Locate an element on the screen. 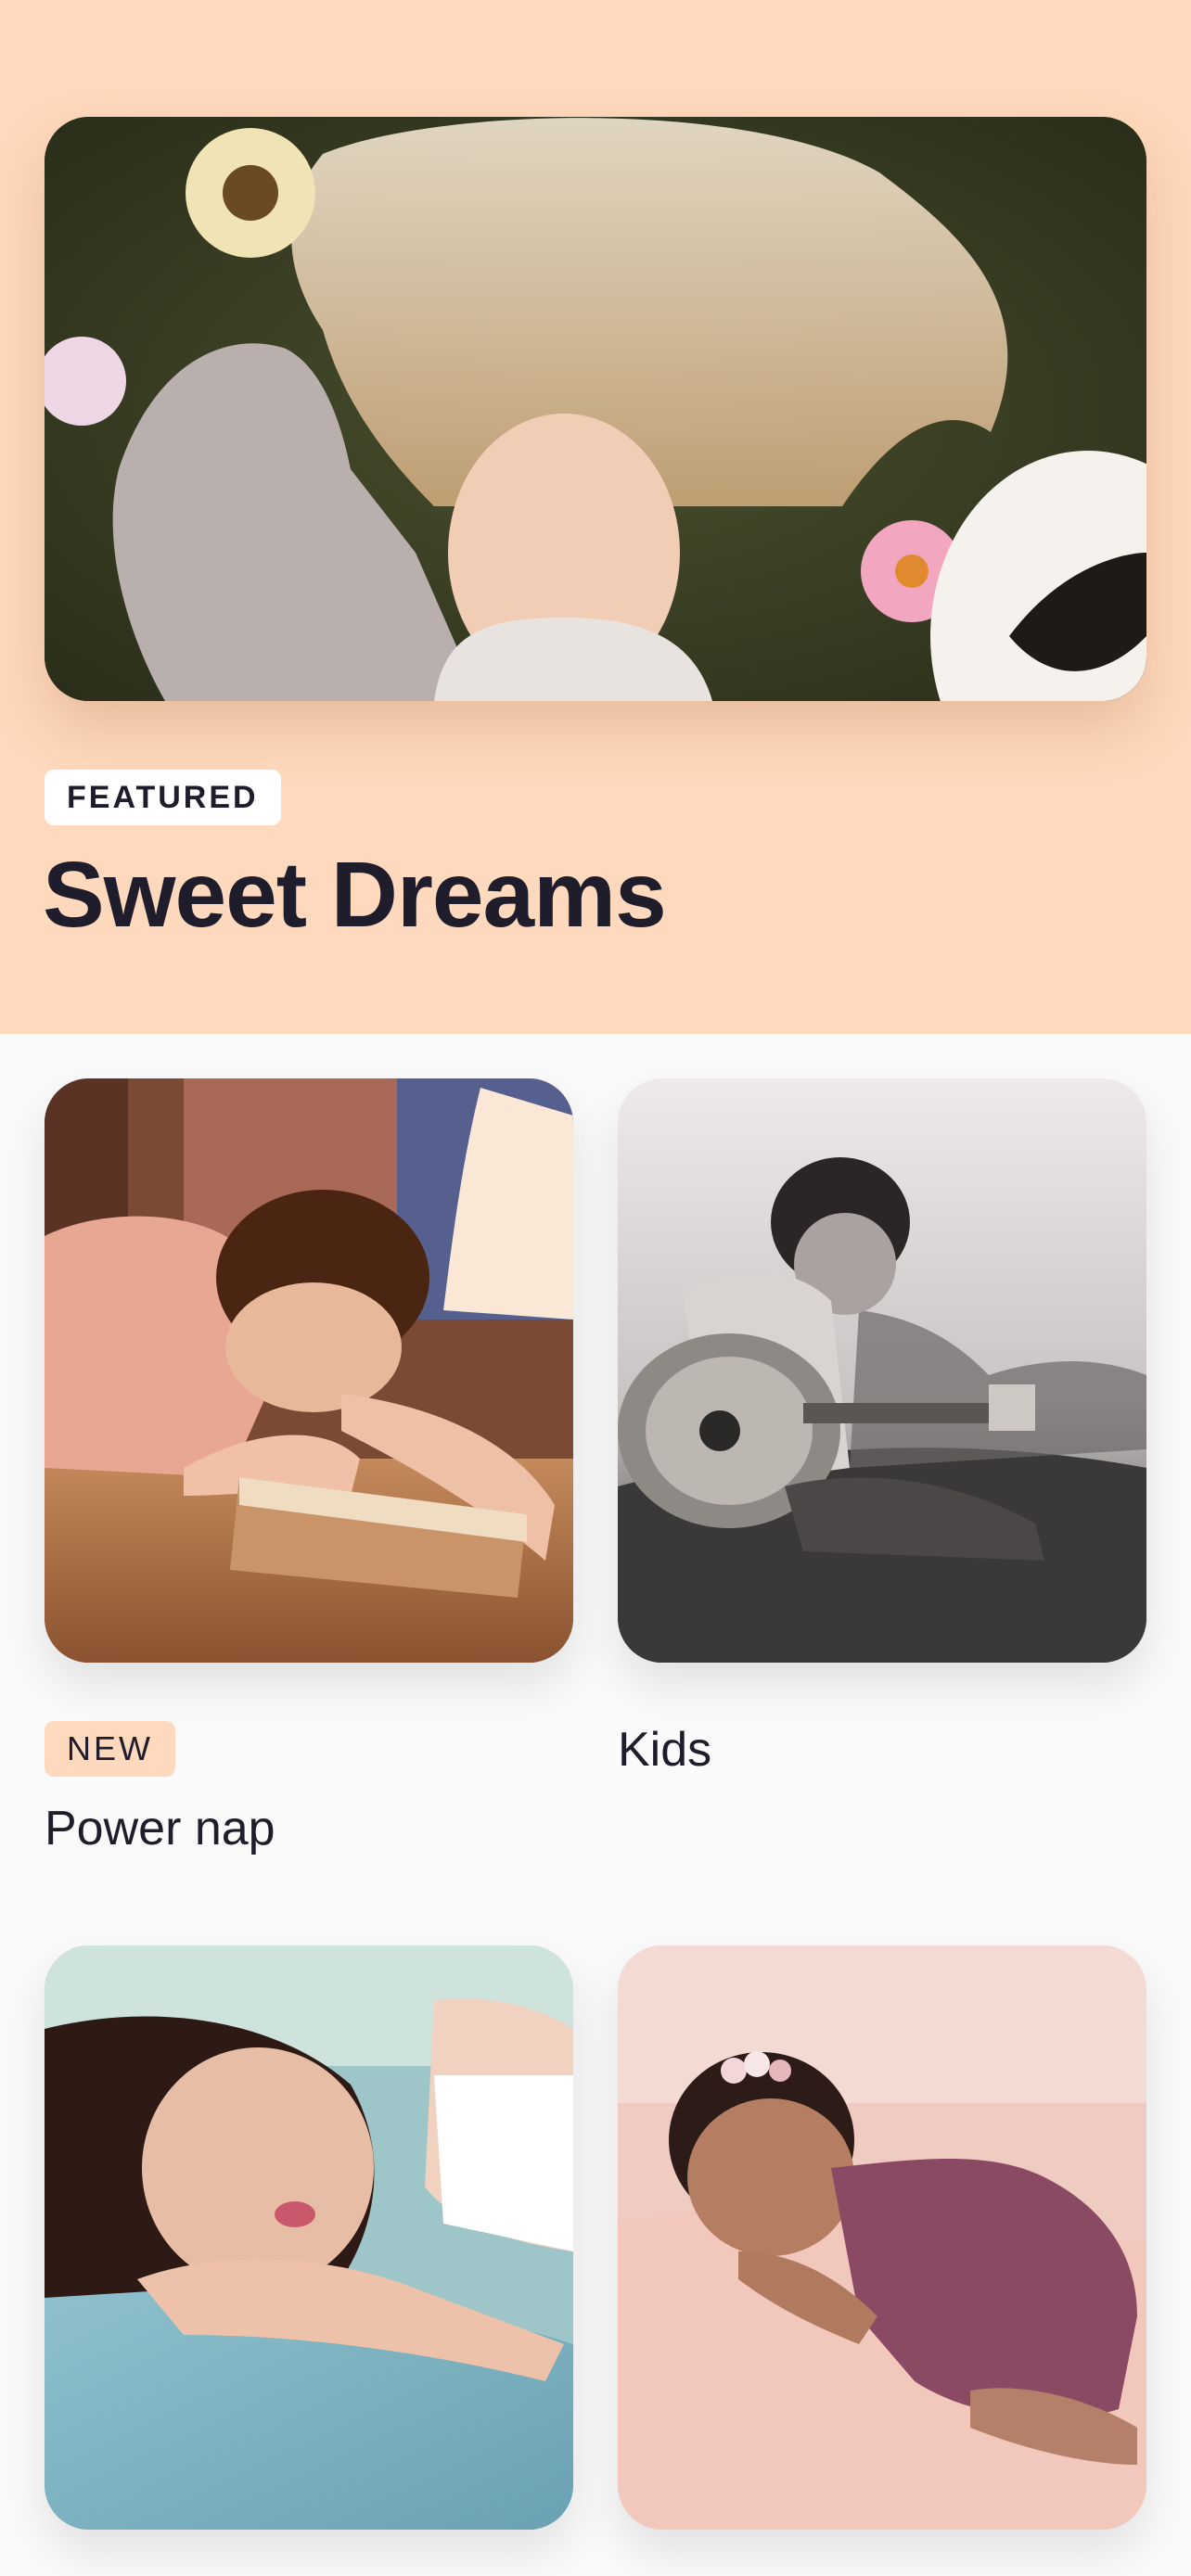  card-kids is located at coordinates (882, 1371).